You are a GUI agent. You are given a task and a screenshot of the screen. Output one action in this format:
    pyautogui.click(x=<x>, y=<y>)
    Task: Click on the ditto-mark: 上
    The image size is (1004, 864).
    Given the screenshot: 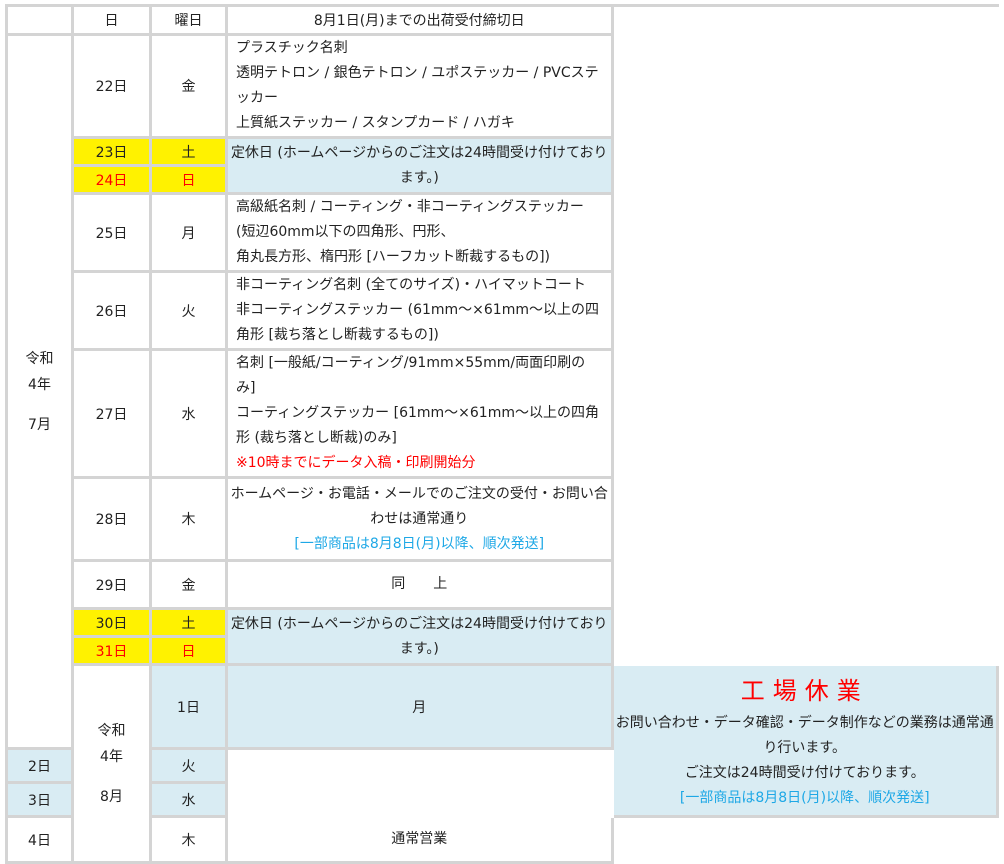 What is the action you would take?
    pyautogui.click(x=440, y=584)
    